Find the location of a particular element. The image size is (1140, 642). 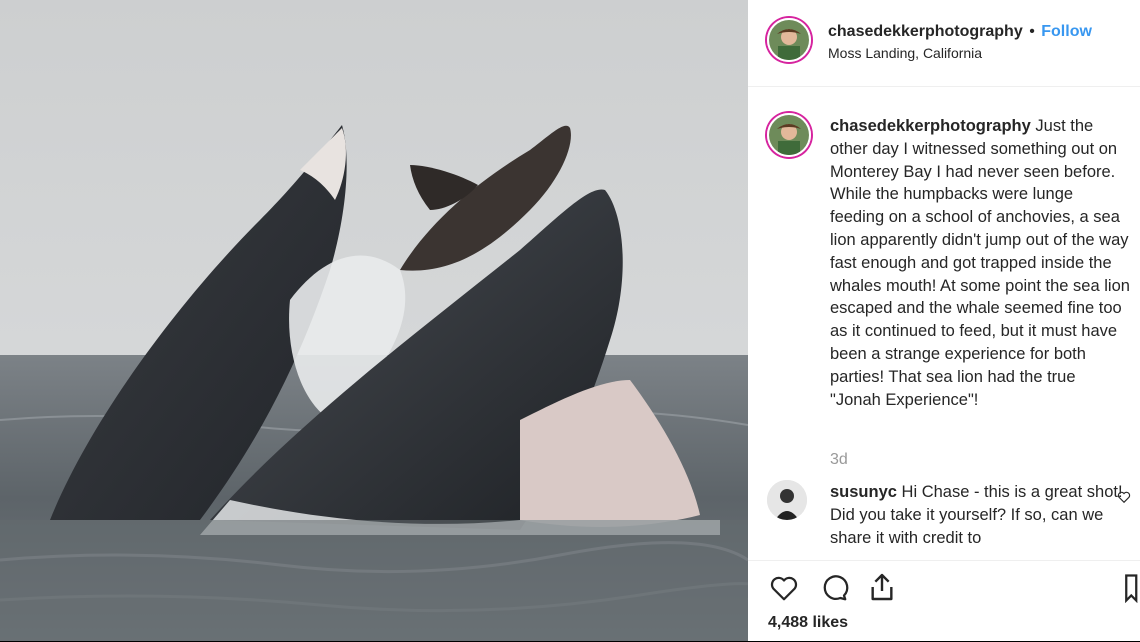

comment-like-icon is located at coordinates (1124, 497).